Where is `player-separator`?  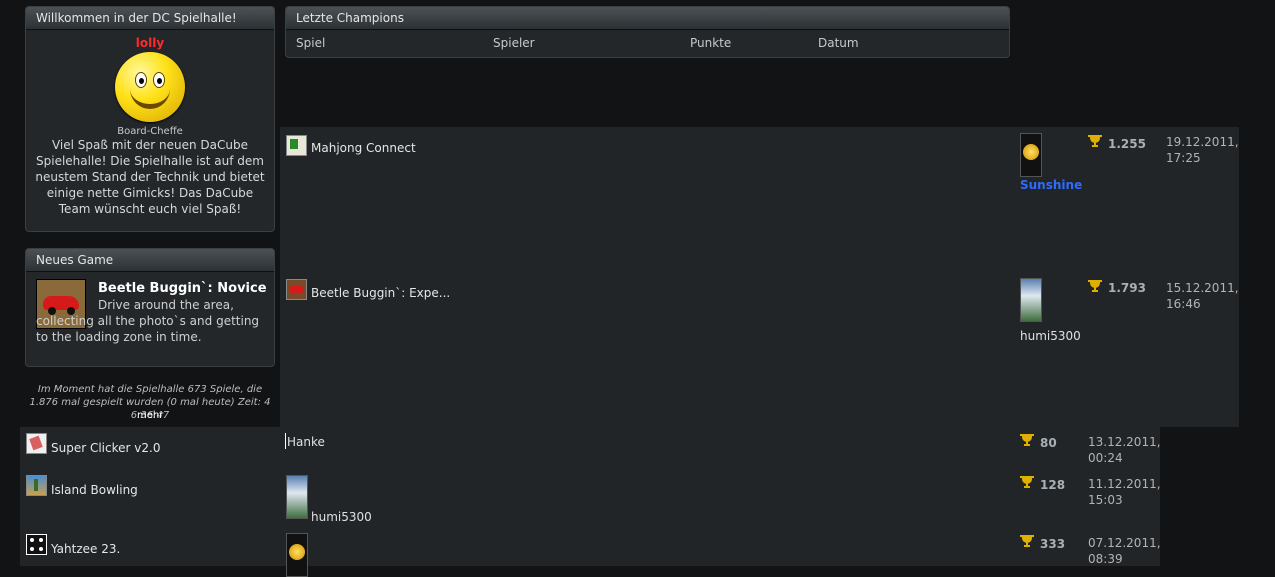
player-separator is located at coordinates (285, 441).